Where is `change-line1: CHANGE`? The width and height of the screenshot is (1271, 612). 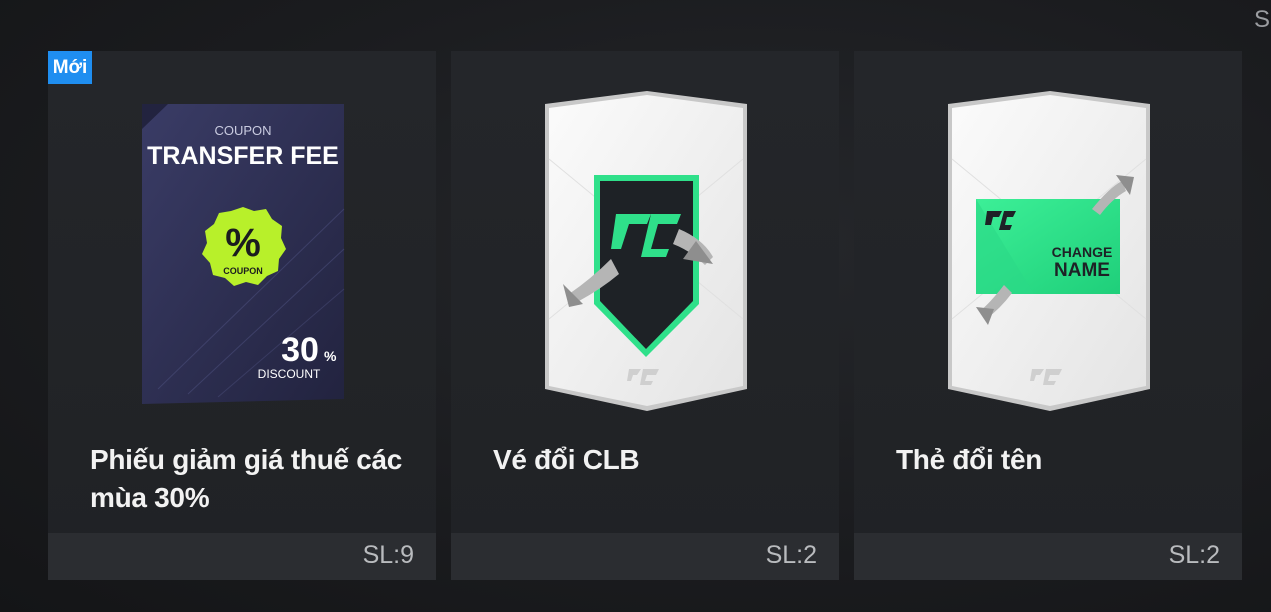
change-line1: CHANGE is located at coordinates (1082, 252).